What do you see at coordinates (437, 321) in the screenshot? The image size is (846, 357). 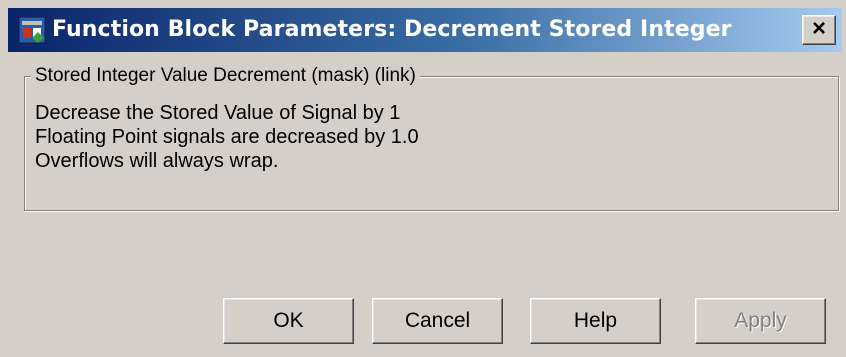 I see `cancel-button: Cancel` at bounding box center [437, 321].